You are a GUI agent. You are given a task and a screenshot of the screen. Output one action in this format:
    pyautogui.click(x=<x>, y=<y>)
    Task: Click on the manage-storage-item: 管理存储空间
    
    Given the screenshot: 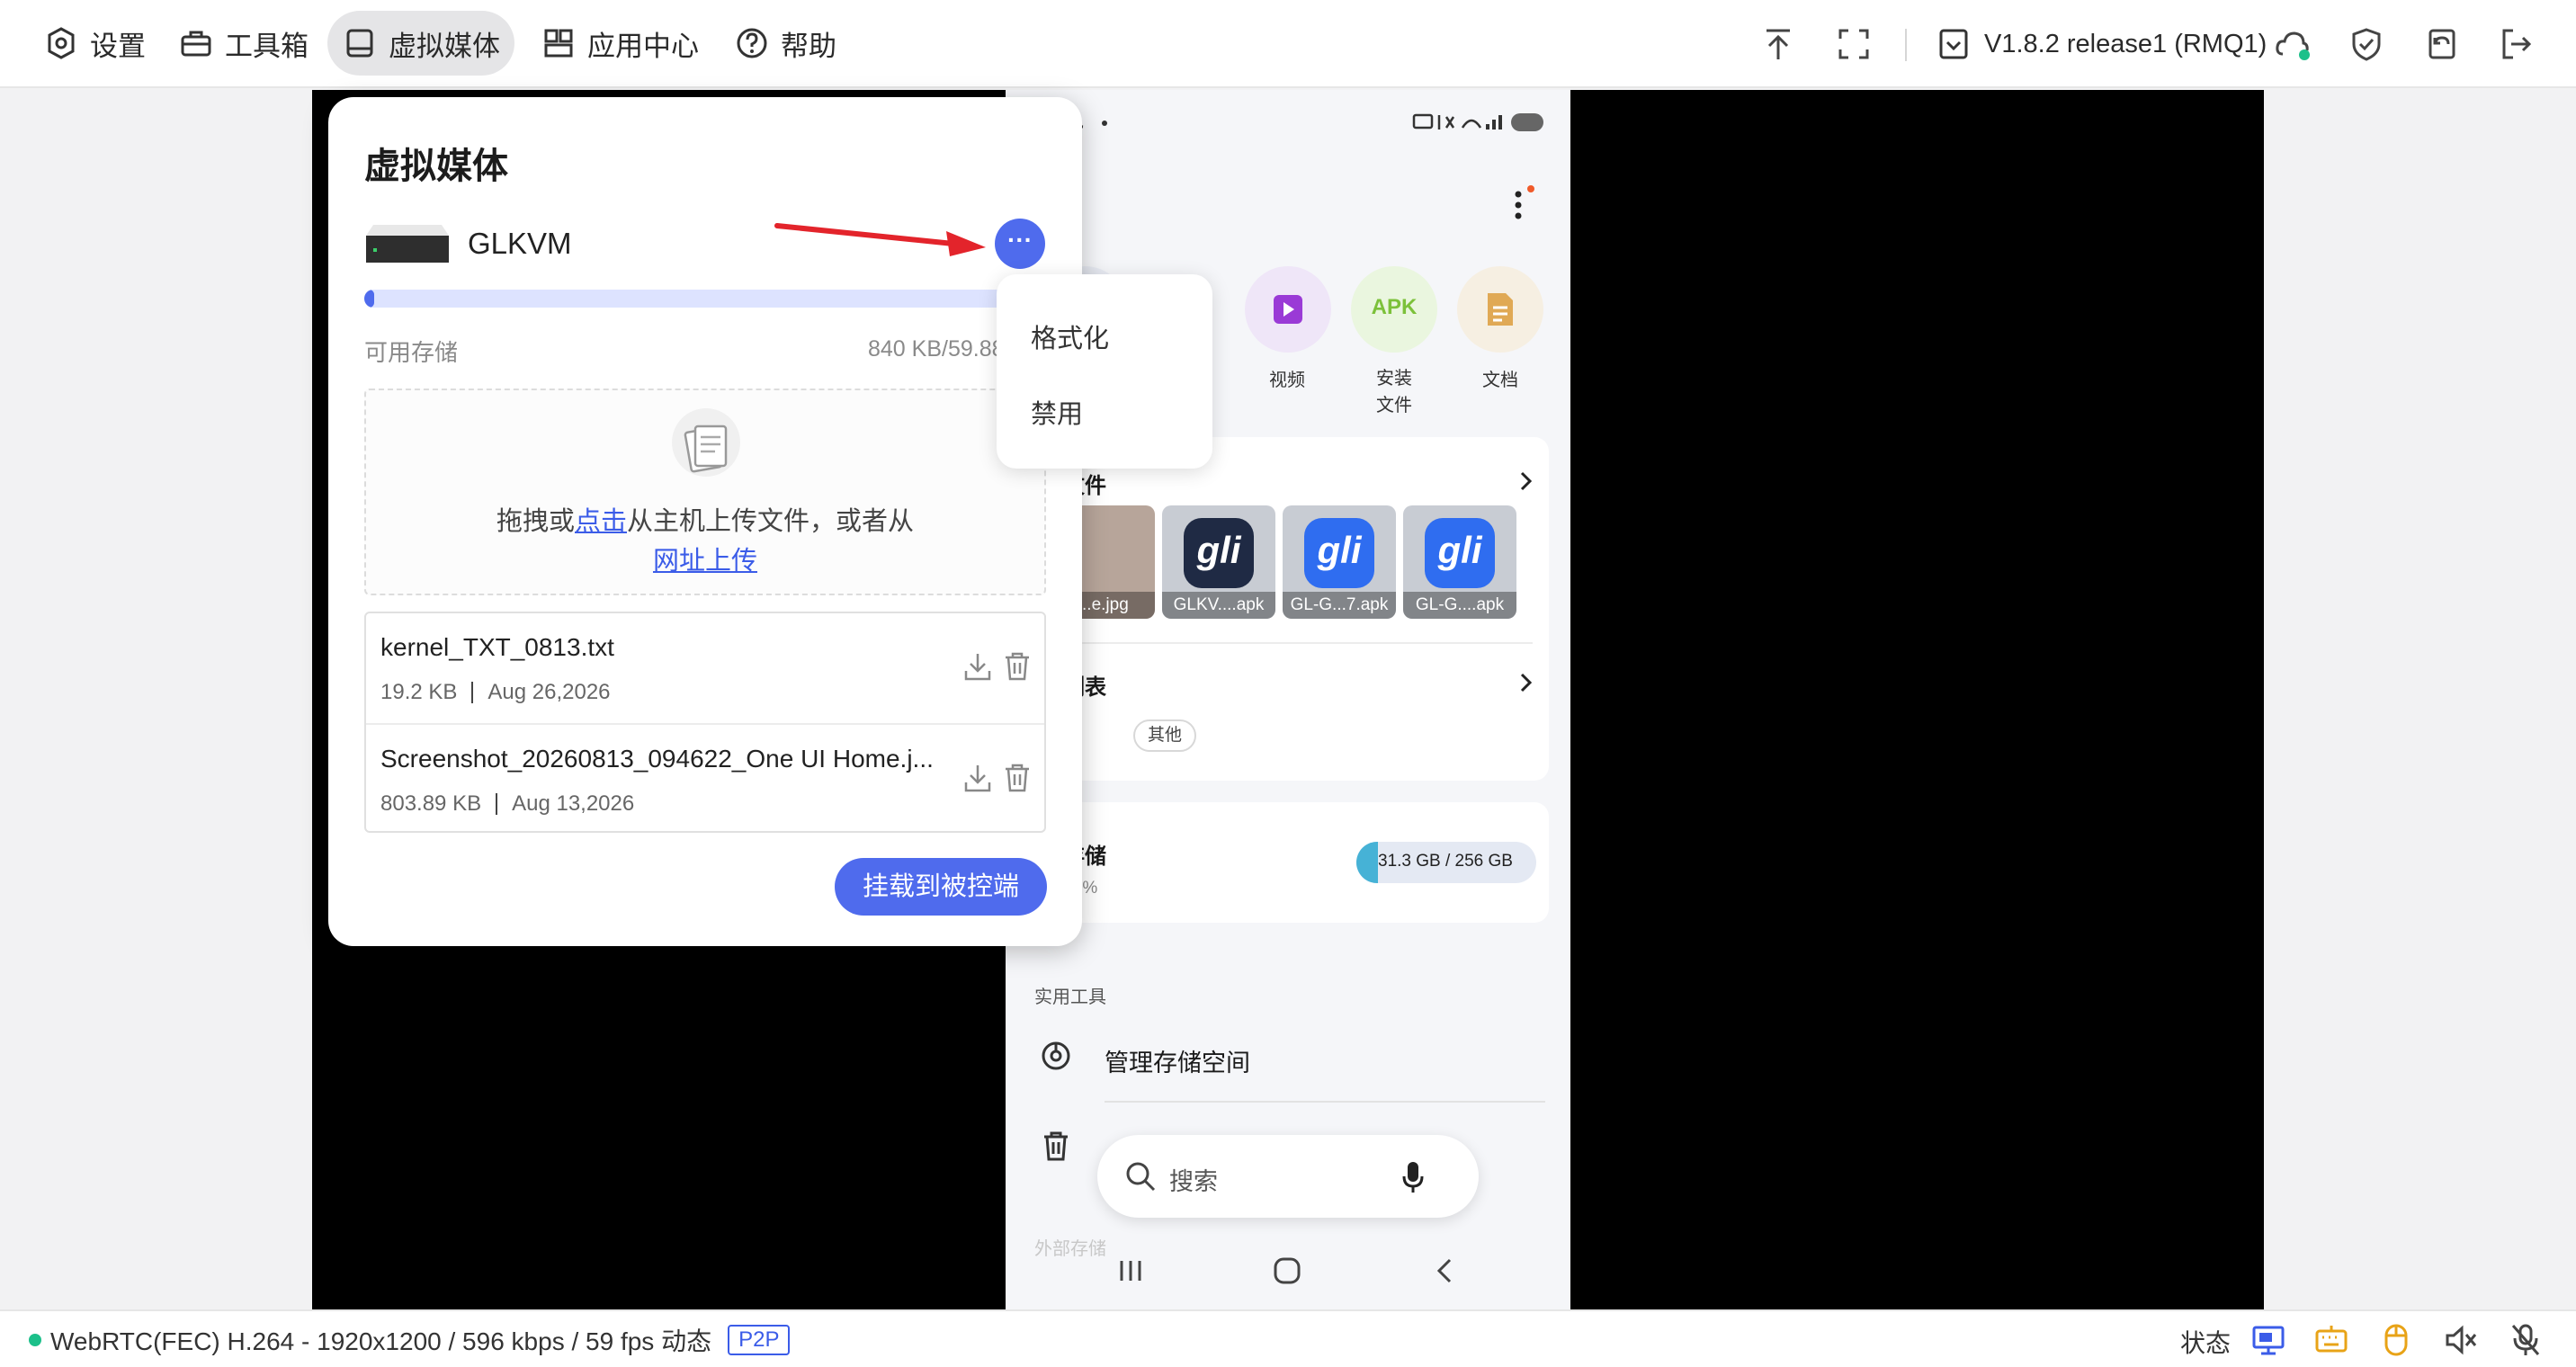 What is the action you would take?
    pyautogui.click(x=1177, y=1060)
    